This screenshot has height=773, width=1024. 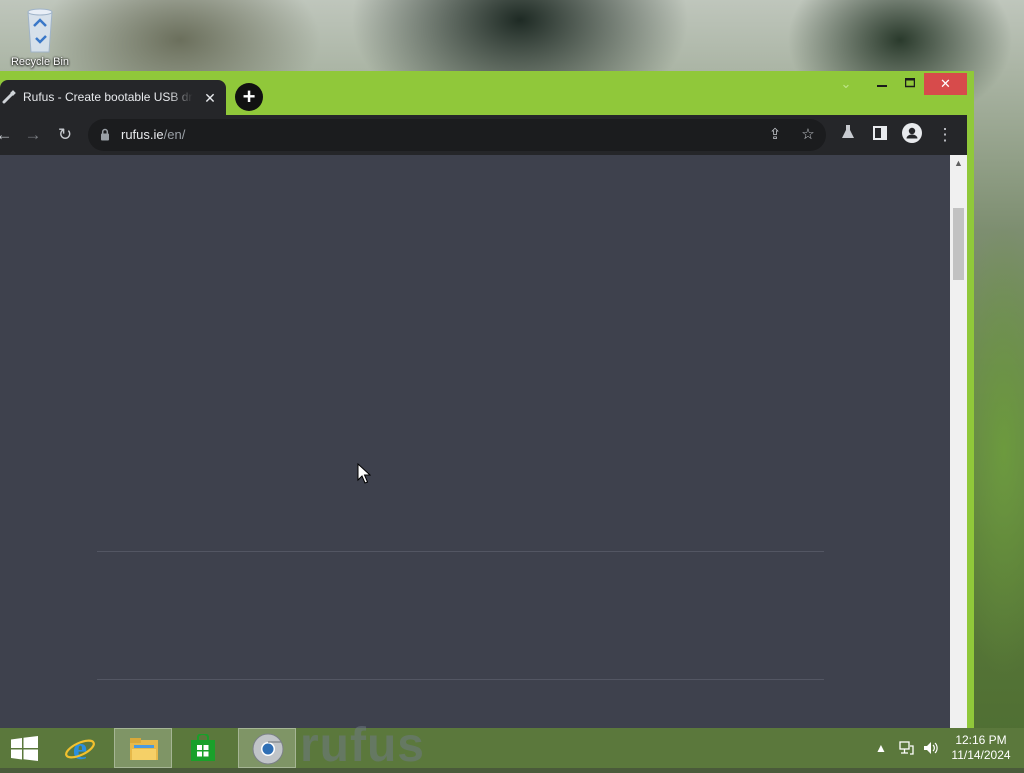 I want to click on rufus-usb-icon, so click(x=9, y=97).